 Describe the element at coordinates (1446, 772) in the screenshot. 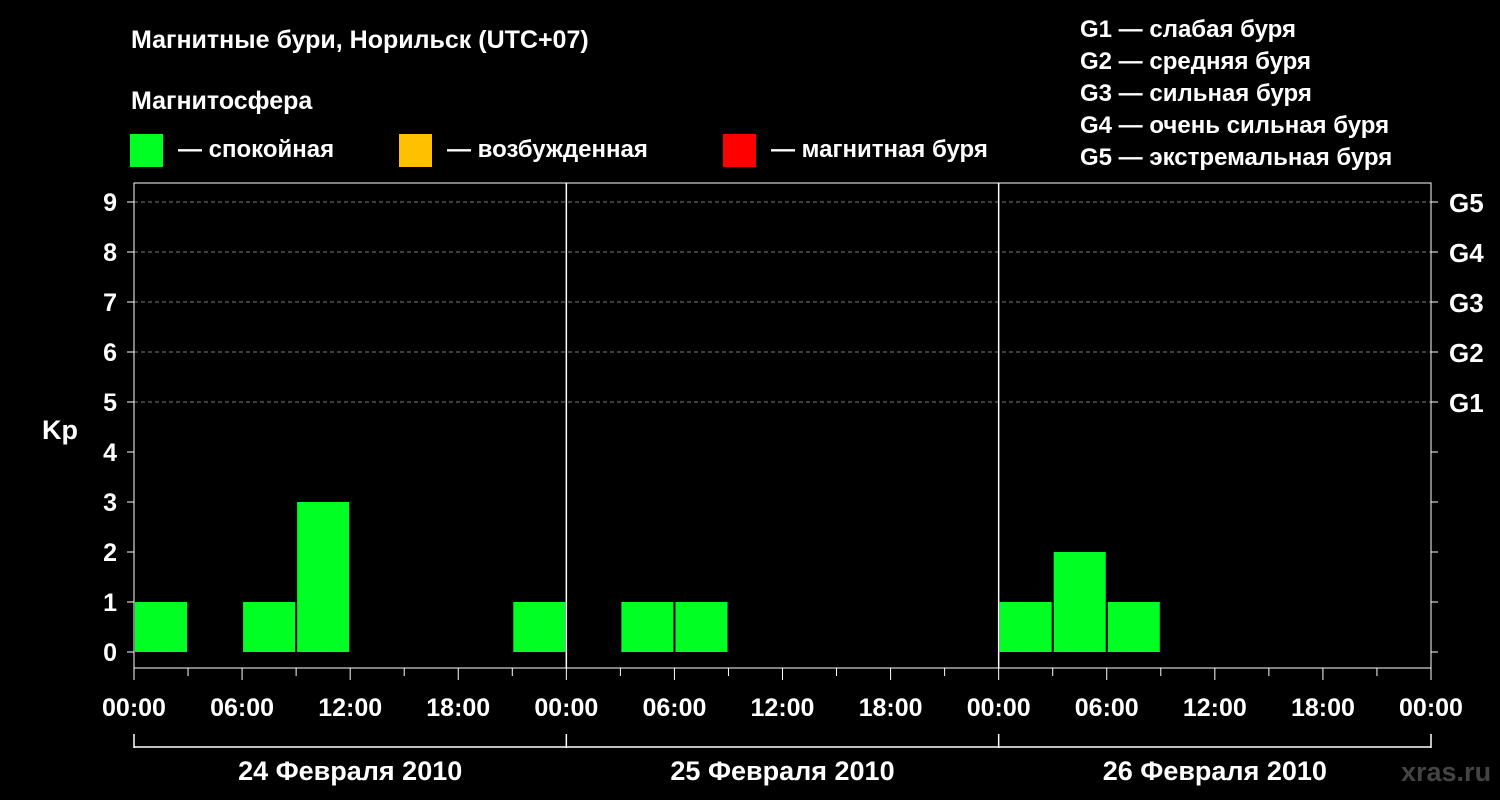

I see `watermark: xras.ru` at that location.